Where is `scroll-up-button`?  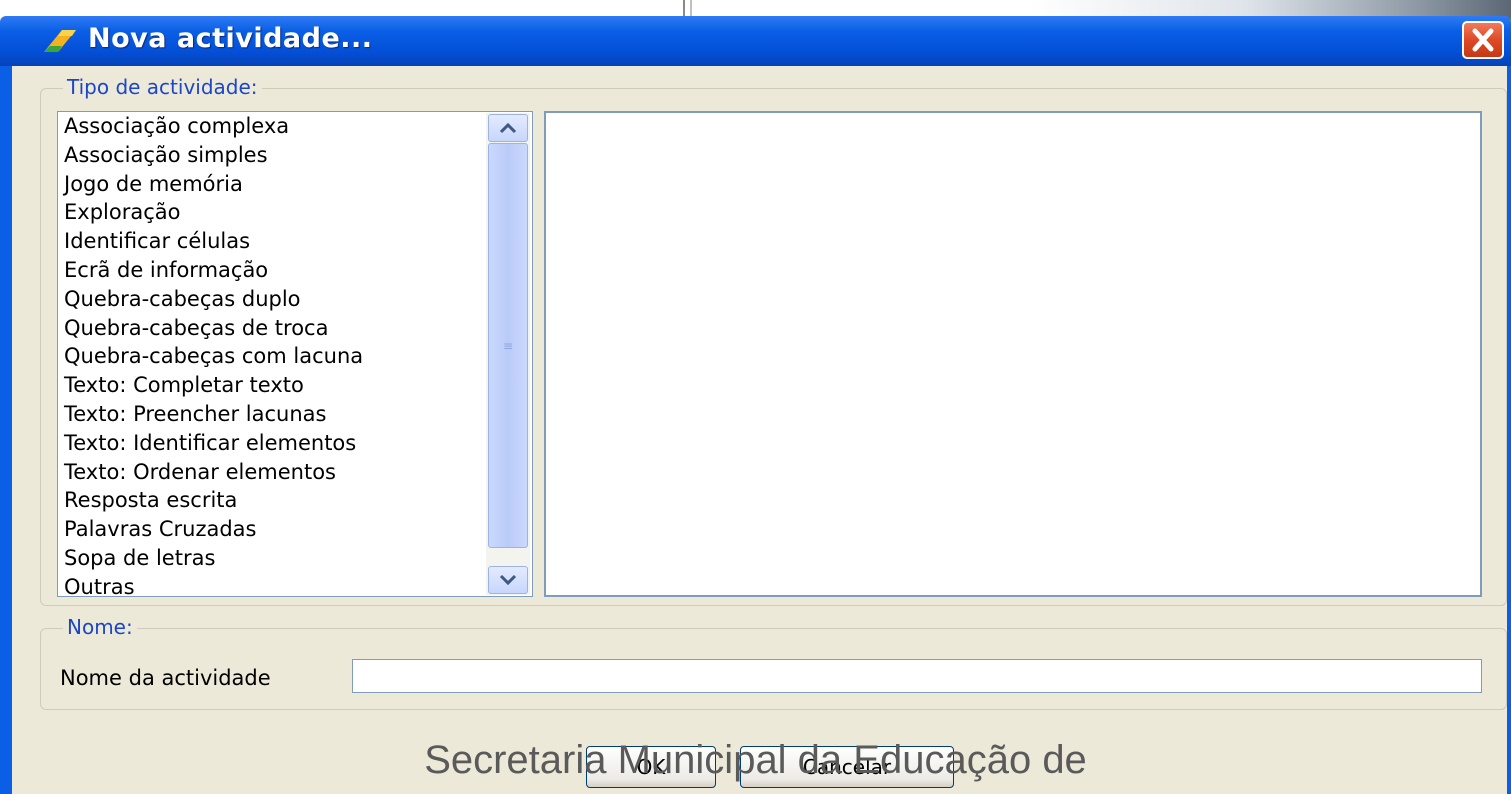
scroll-up-button is located at coordinates (508, 128).